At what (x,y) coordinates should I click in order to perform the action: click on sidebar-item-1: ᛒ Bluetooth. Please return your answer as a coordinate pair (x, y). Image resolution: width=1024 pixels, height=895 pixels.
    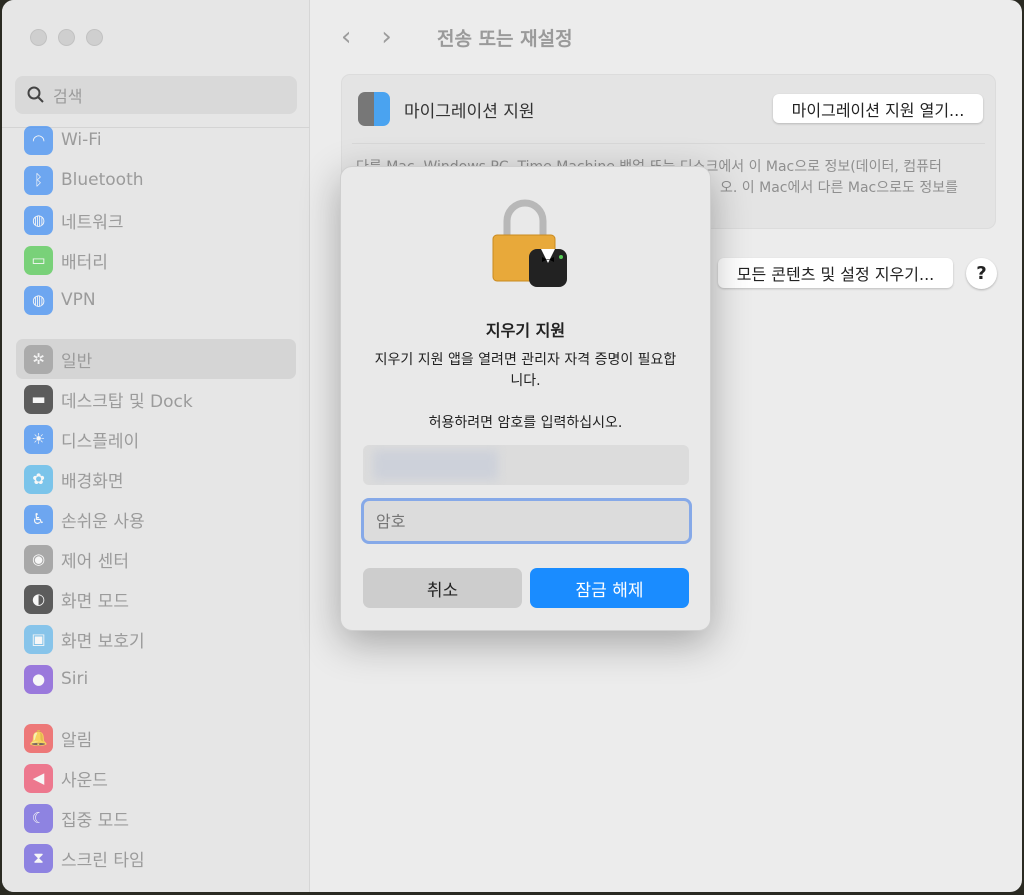
    Looking at the image, I should click on (156, 180).